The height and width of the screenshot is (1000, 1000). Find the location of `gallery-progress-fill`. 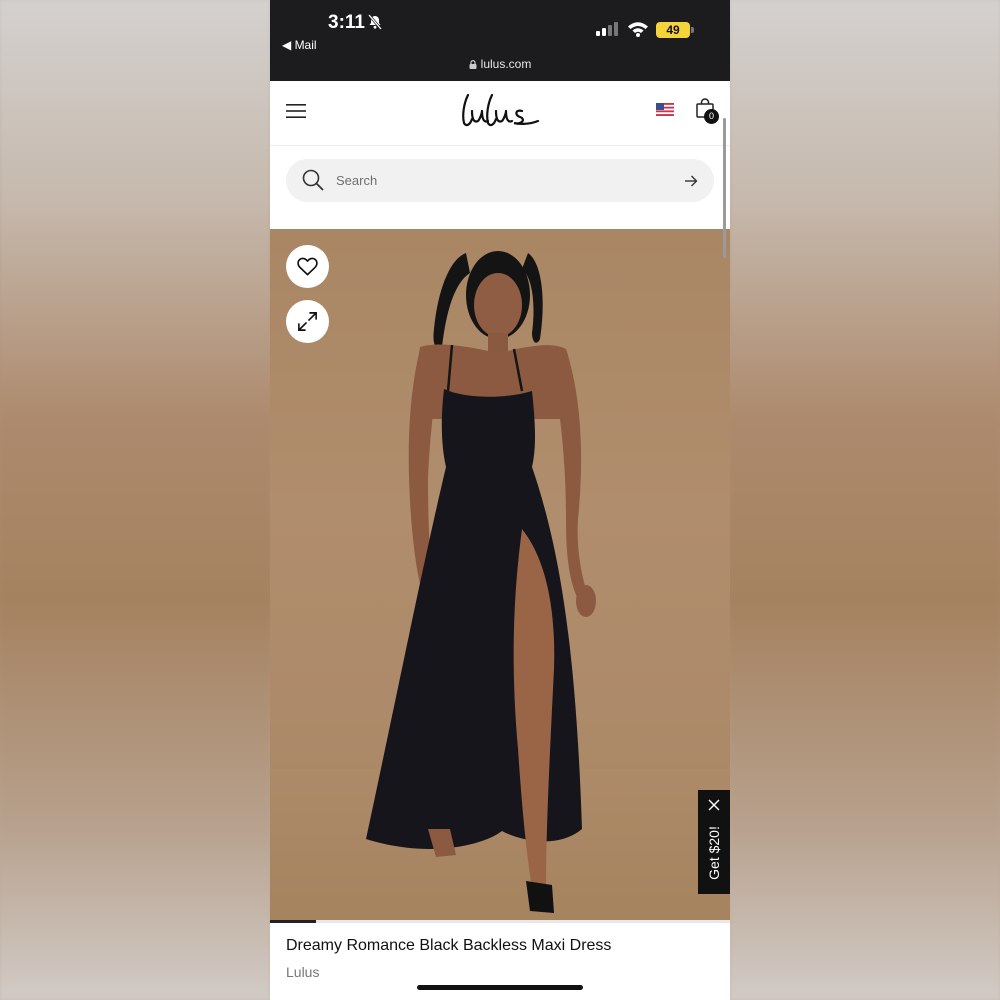

gallery-progress-fill is located at coordinates (293, 921).